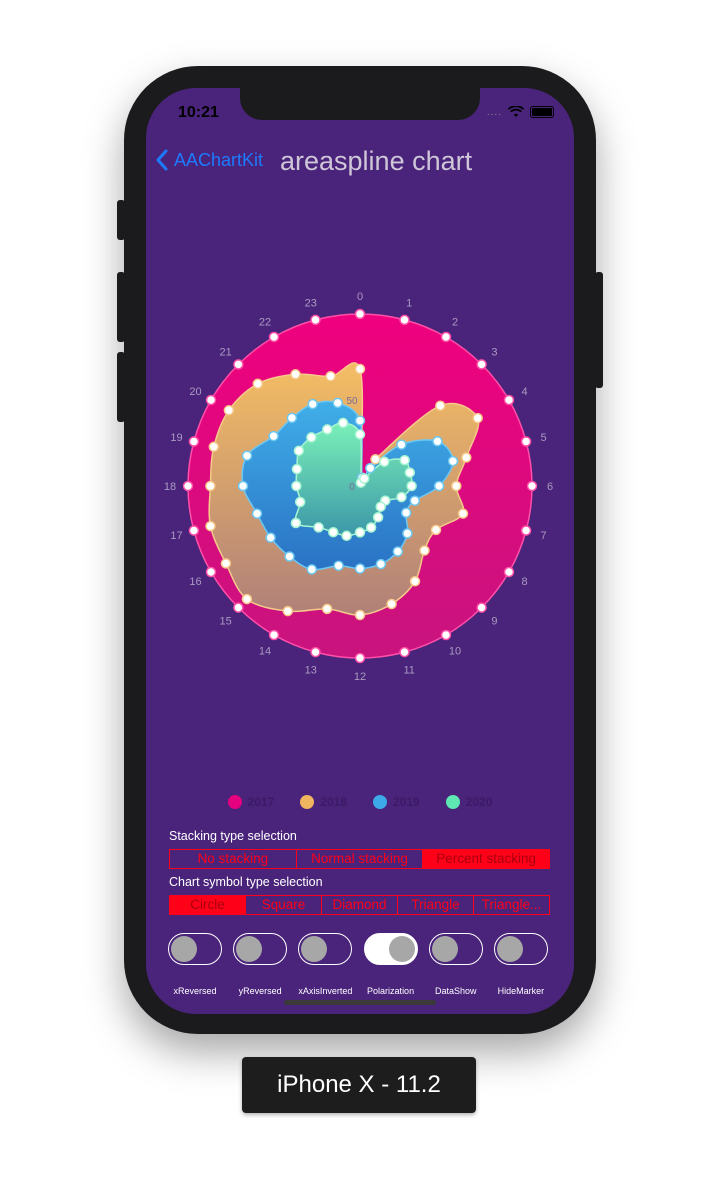  What do you see at coordinates (520, 949) in the screenshot?
I see `switch-HideMarker` at bounding box center [520, 949].